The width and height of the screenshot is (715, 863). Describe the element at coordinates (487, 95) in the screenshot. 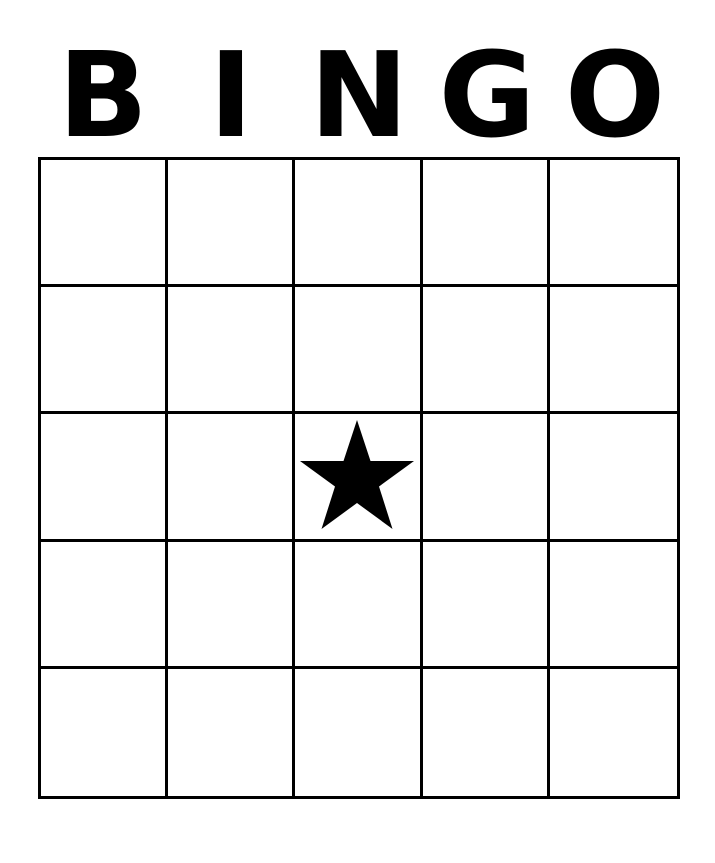

I see `header-letter-g: G` at that location.